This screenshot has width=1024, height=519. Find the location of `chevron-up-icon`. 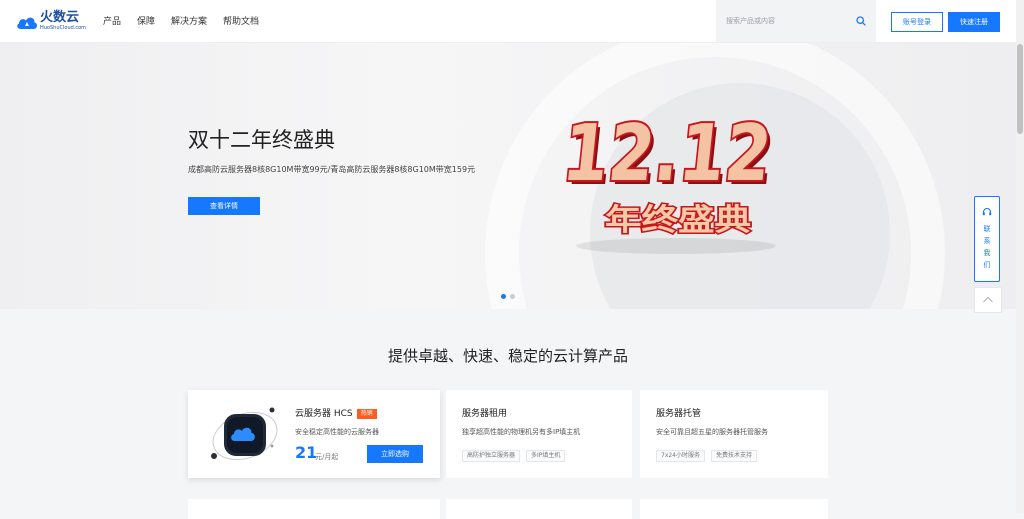

chevron-up-icon is located at coordinates (988, 299).